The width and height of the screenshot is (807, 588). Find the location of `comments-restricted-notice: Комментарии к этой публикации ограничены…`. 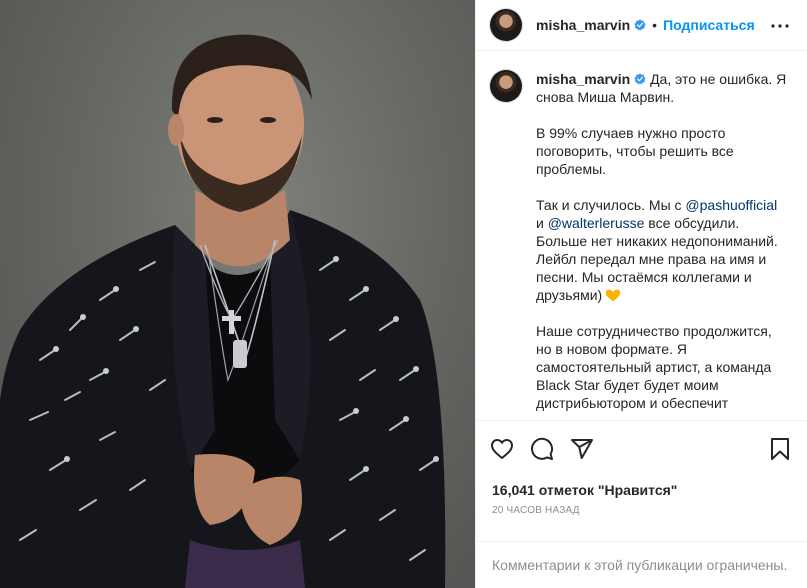

comments-restricted-notice: Комментарии к этой публикации ограничены… is located at coordinates (641, 564).